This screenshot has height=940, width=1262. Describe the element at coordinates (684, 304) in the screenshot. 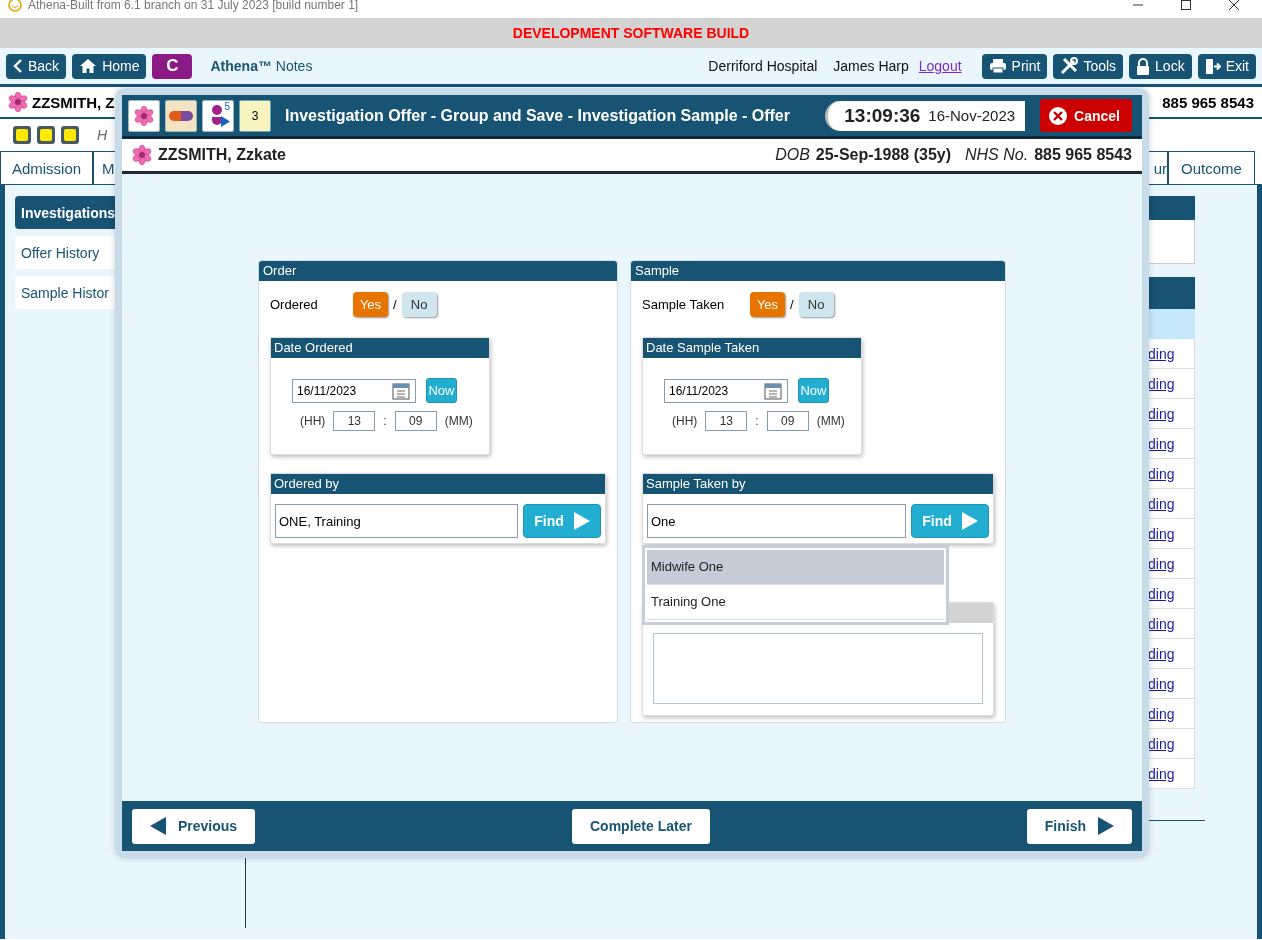

I see `question-label: Sample Taken` at that location.